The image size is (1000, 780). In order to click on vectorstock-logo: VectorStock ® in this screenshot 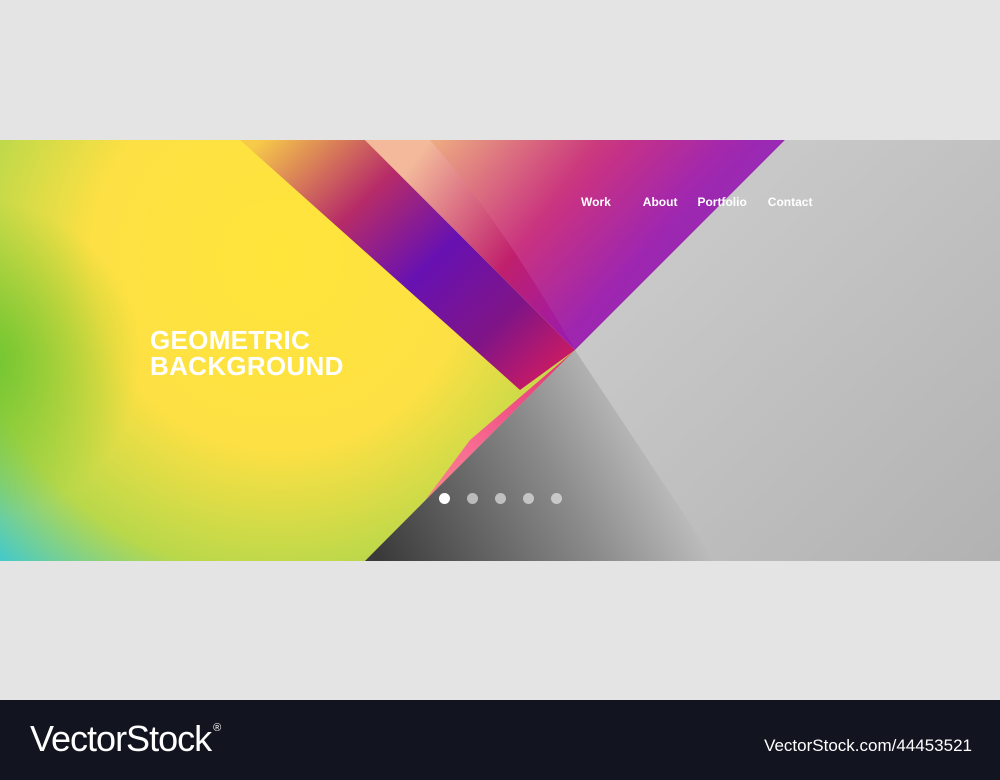, I will do `click(125, 739)`.